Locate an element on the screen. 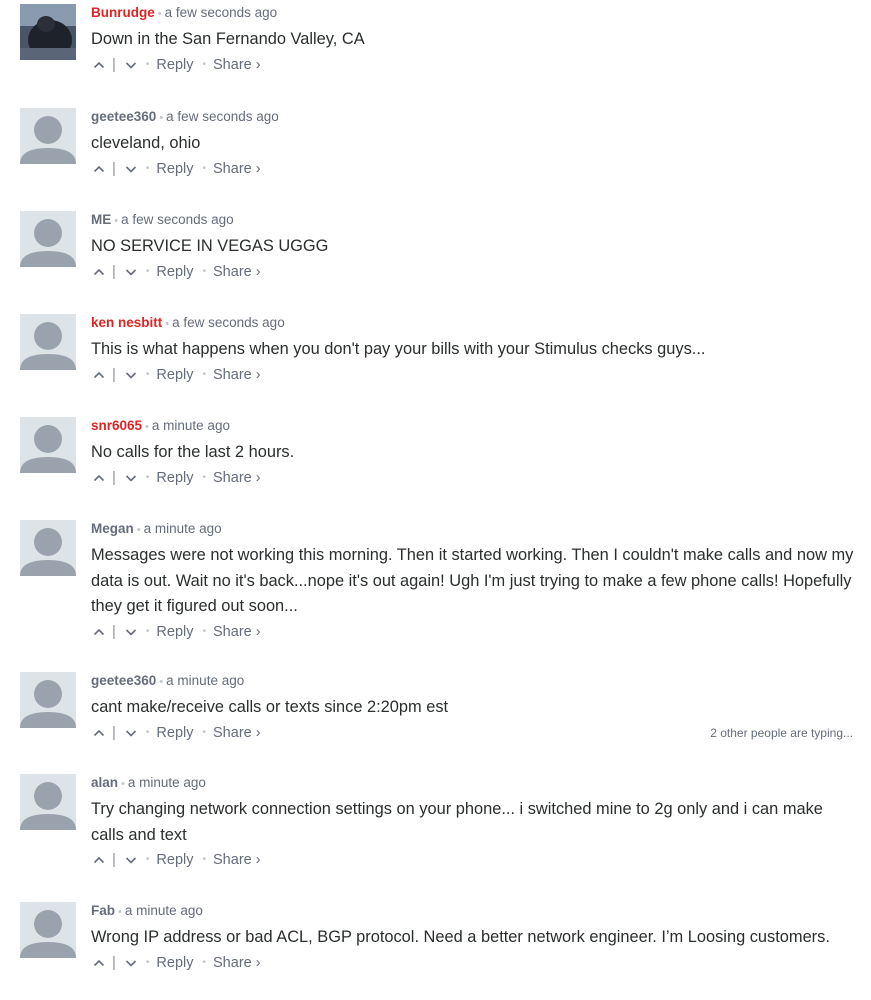 This screenshot has height=1000, width=871. comment-header: Fab • a minute ago is located at coordinates (473, 910).